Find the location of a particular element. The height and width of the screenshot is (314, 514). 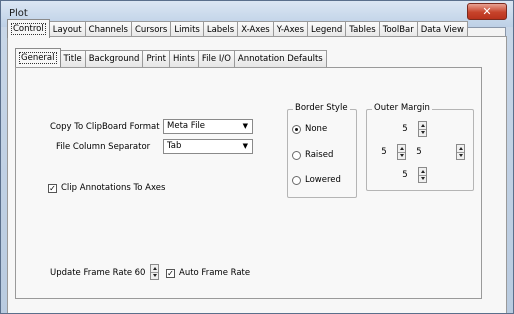

column-separator-value: Tab is located at coordinates (174, 146).